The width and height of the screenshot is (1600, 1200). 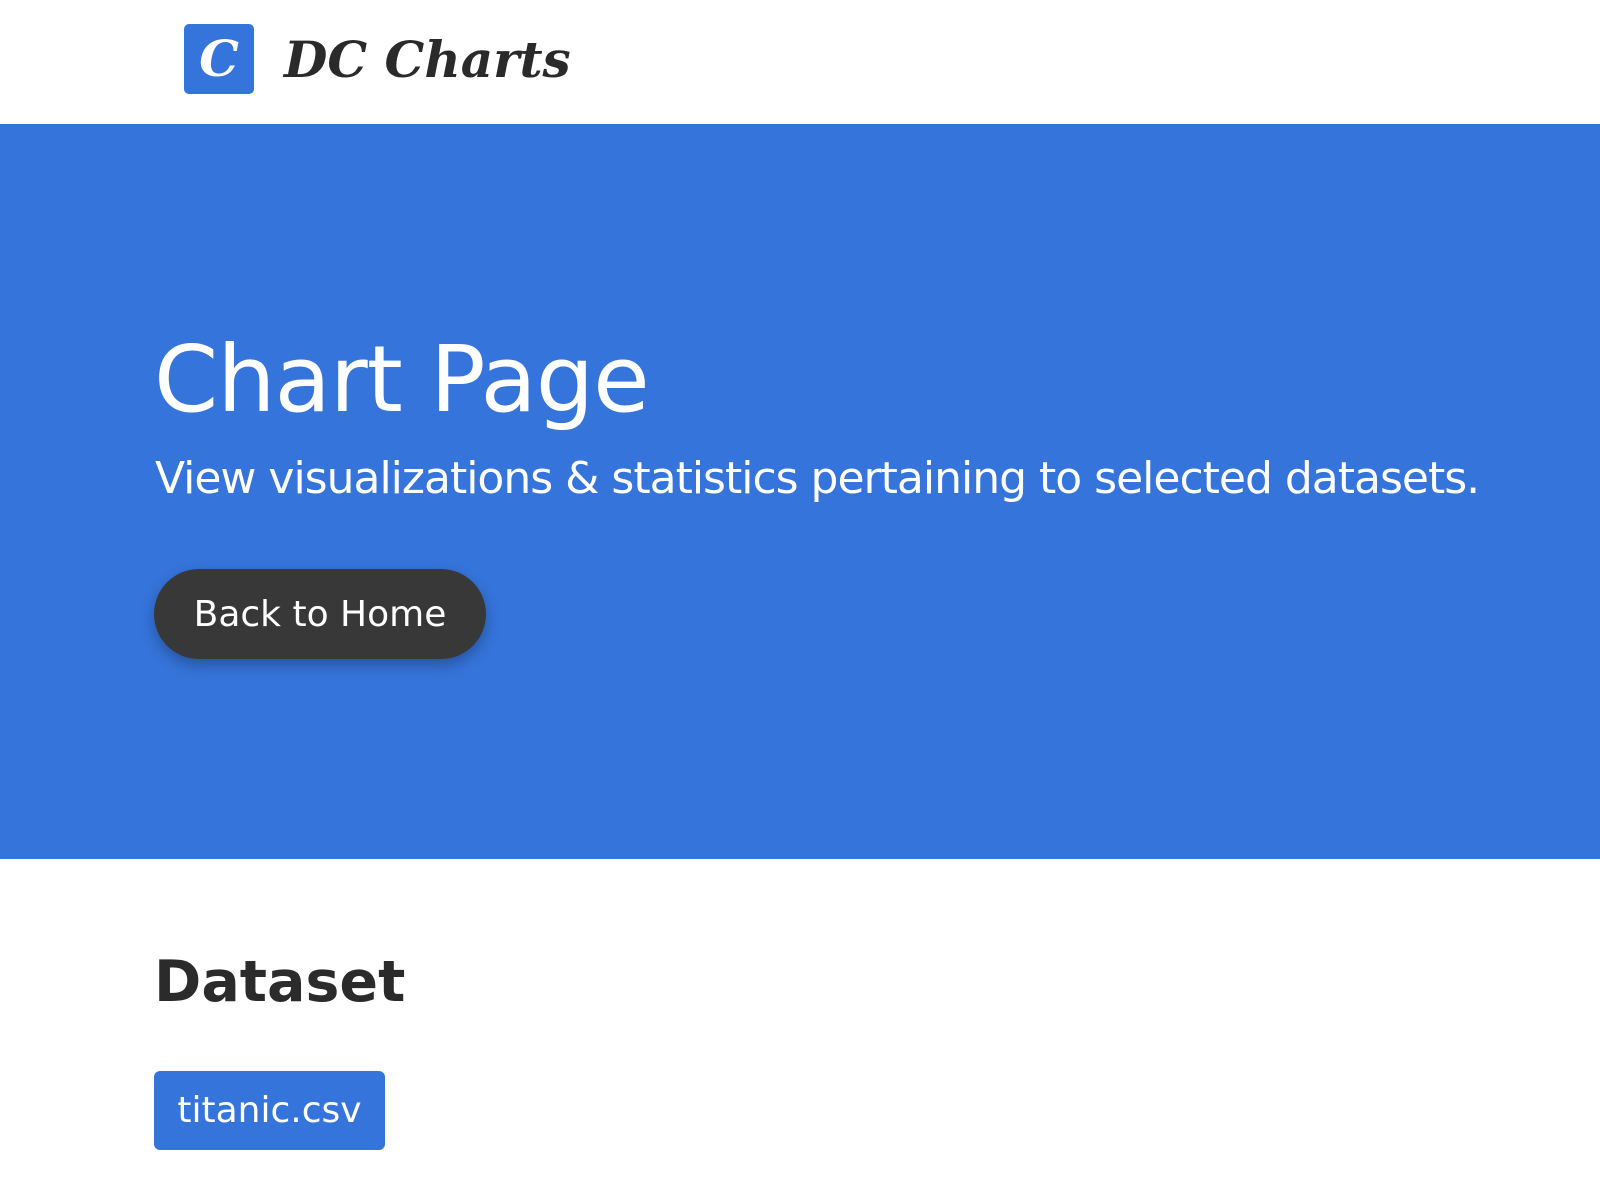 I want to click on back-to-home-button: Back to Home, so click(x=320, y=614).